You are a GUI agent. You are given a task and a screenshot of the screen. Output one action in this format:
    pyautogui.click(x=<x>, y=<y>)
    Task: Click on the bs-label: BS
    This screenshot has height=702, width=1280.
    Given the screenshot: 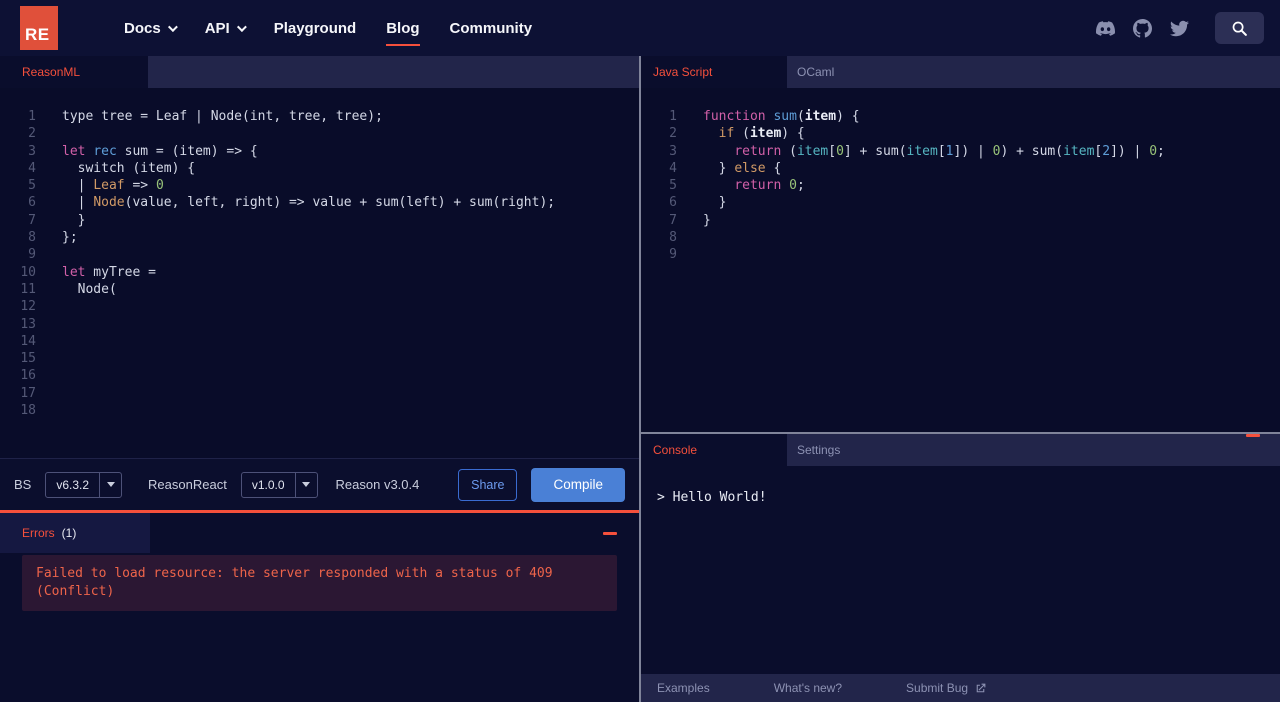 What is the action you would take?
    pyautogui.click(x=23, y=484)
    